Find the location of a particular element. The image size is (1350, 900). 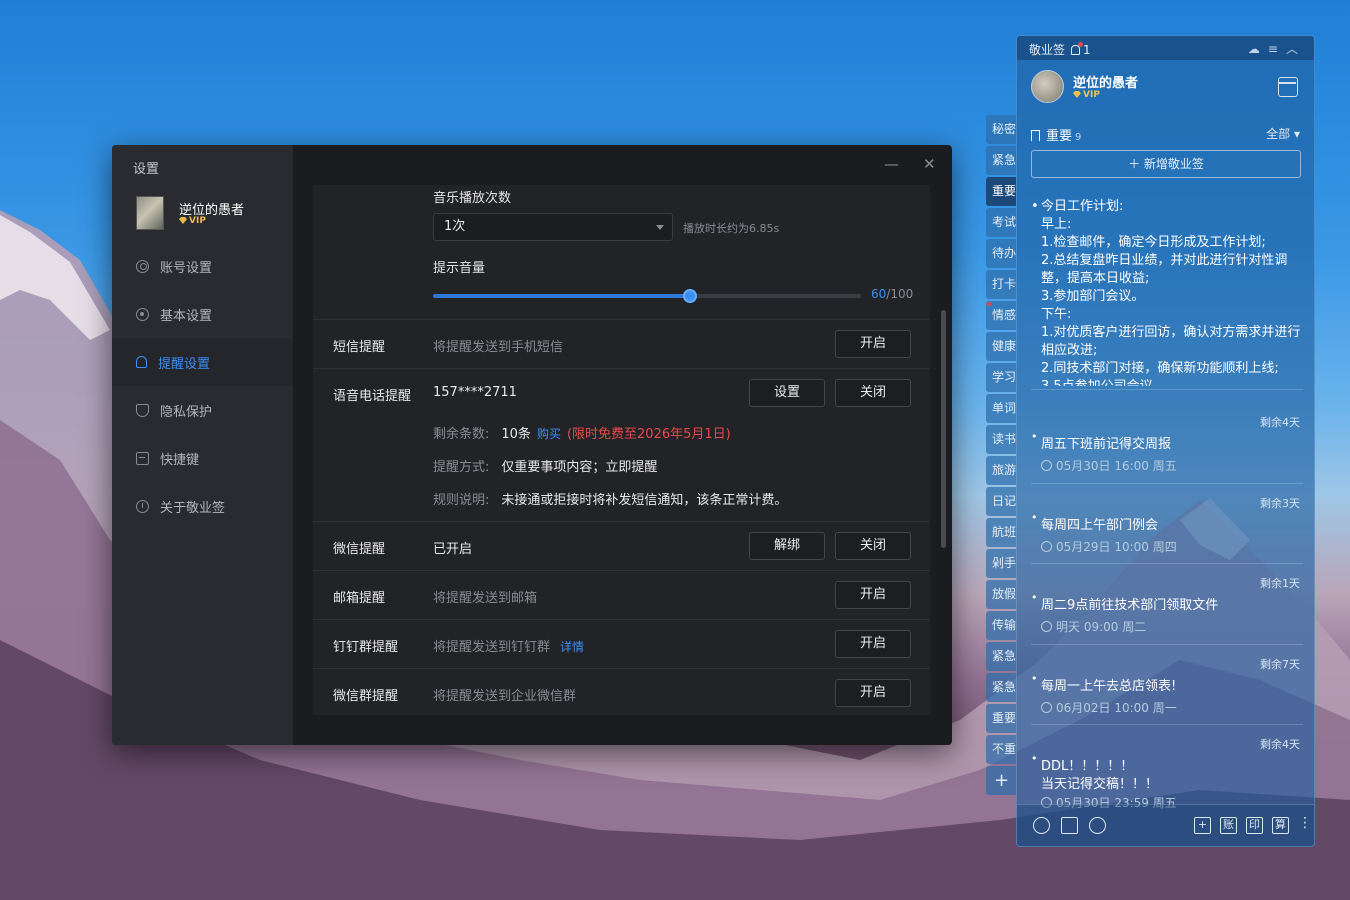

category-tab: 不重 is located at coordinates (1001, 749).